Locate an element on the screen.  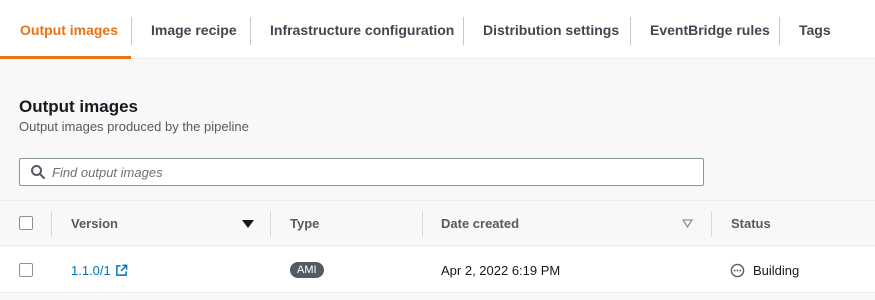
tab-output-images: Output images is located at coordinates (69, 29).